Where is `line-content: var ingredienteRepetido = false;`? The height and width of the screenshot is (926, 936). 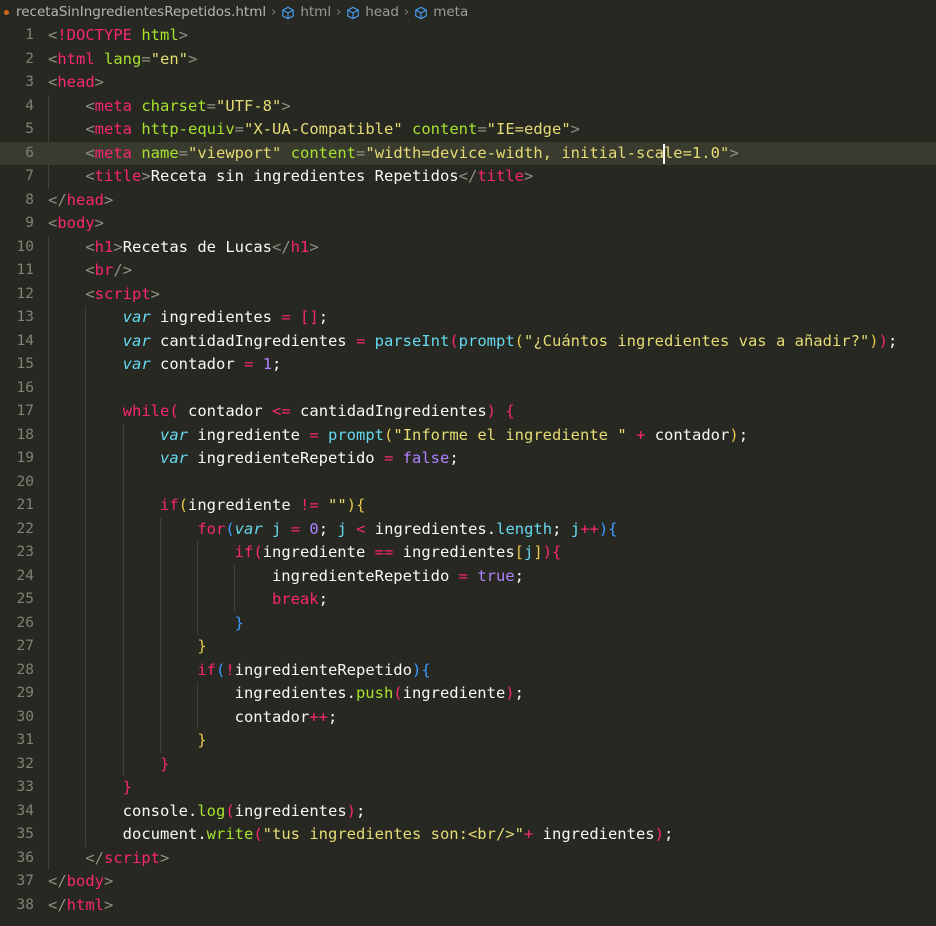 line-content: var ingredienteRepetido = false; is located at coordinates (309, 458).